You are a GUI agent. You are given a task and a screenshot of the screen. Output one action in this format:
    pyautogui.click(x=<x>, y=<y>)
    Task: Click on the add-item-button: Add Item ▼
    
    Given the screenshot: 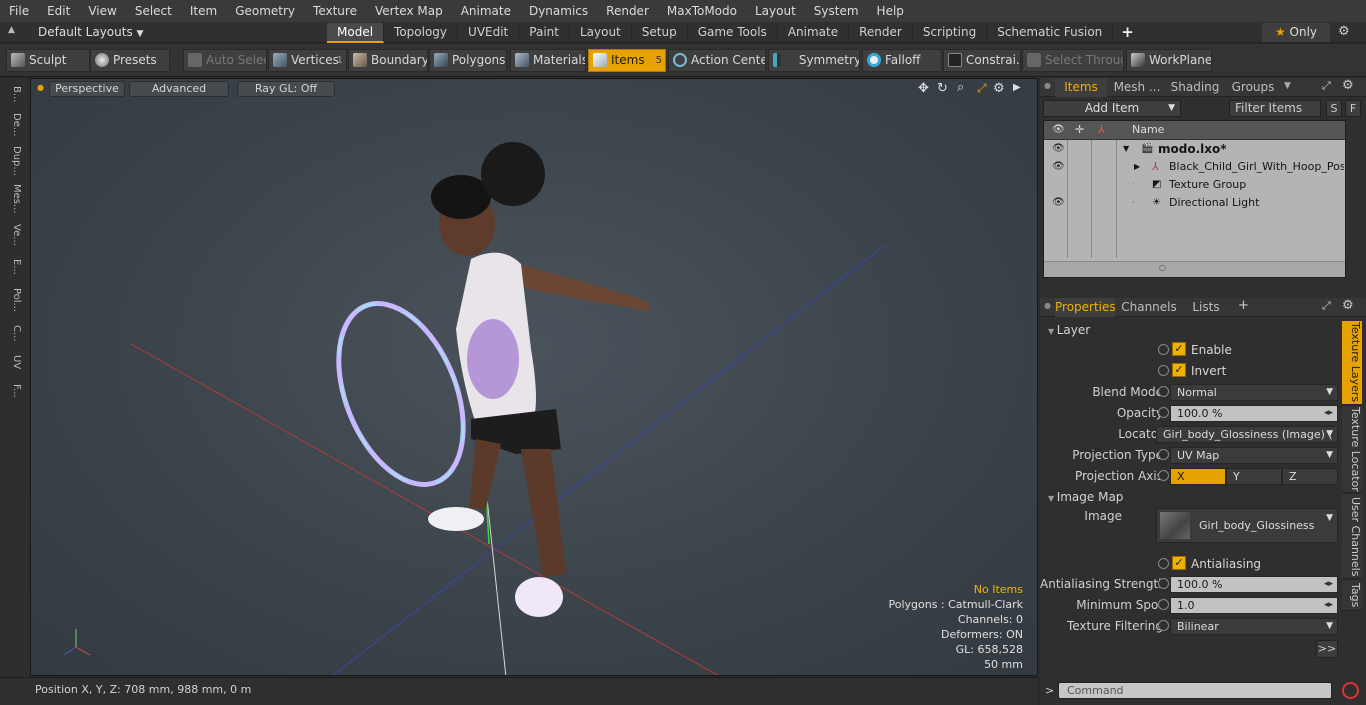 What is the action you would take?
    pyautogui.click(x=1112, y=108)
    